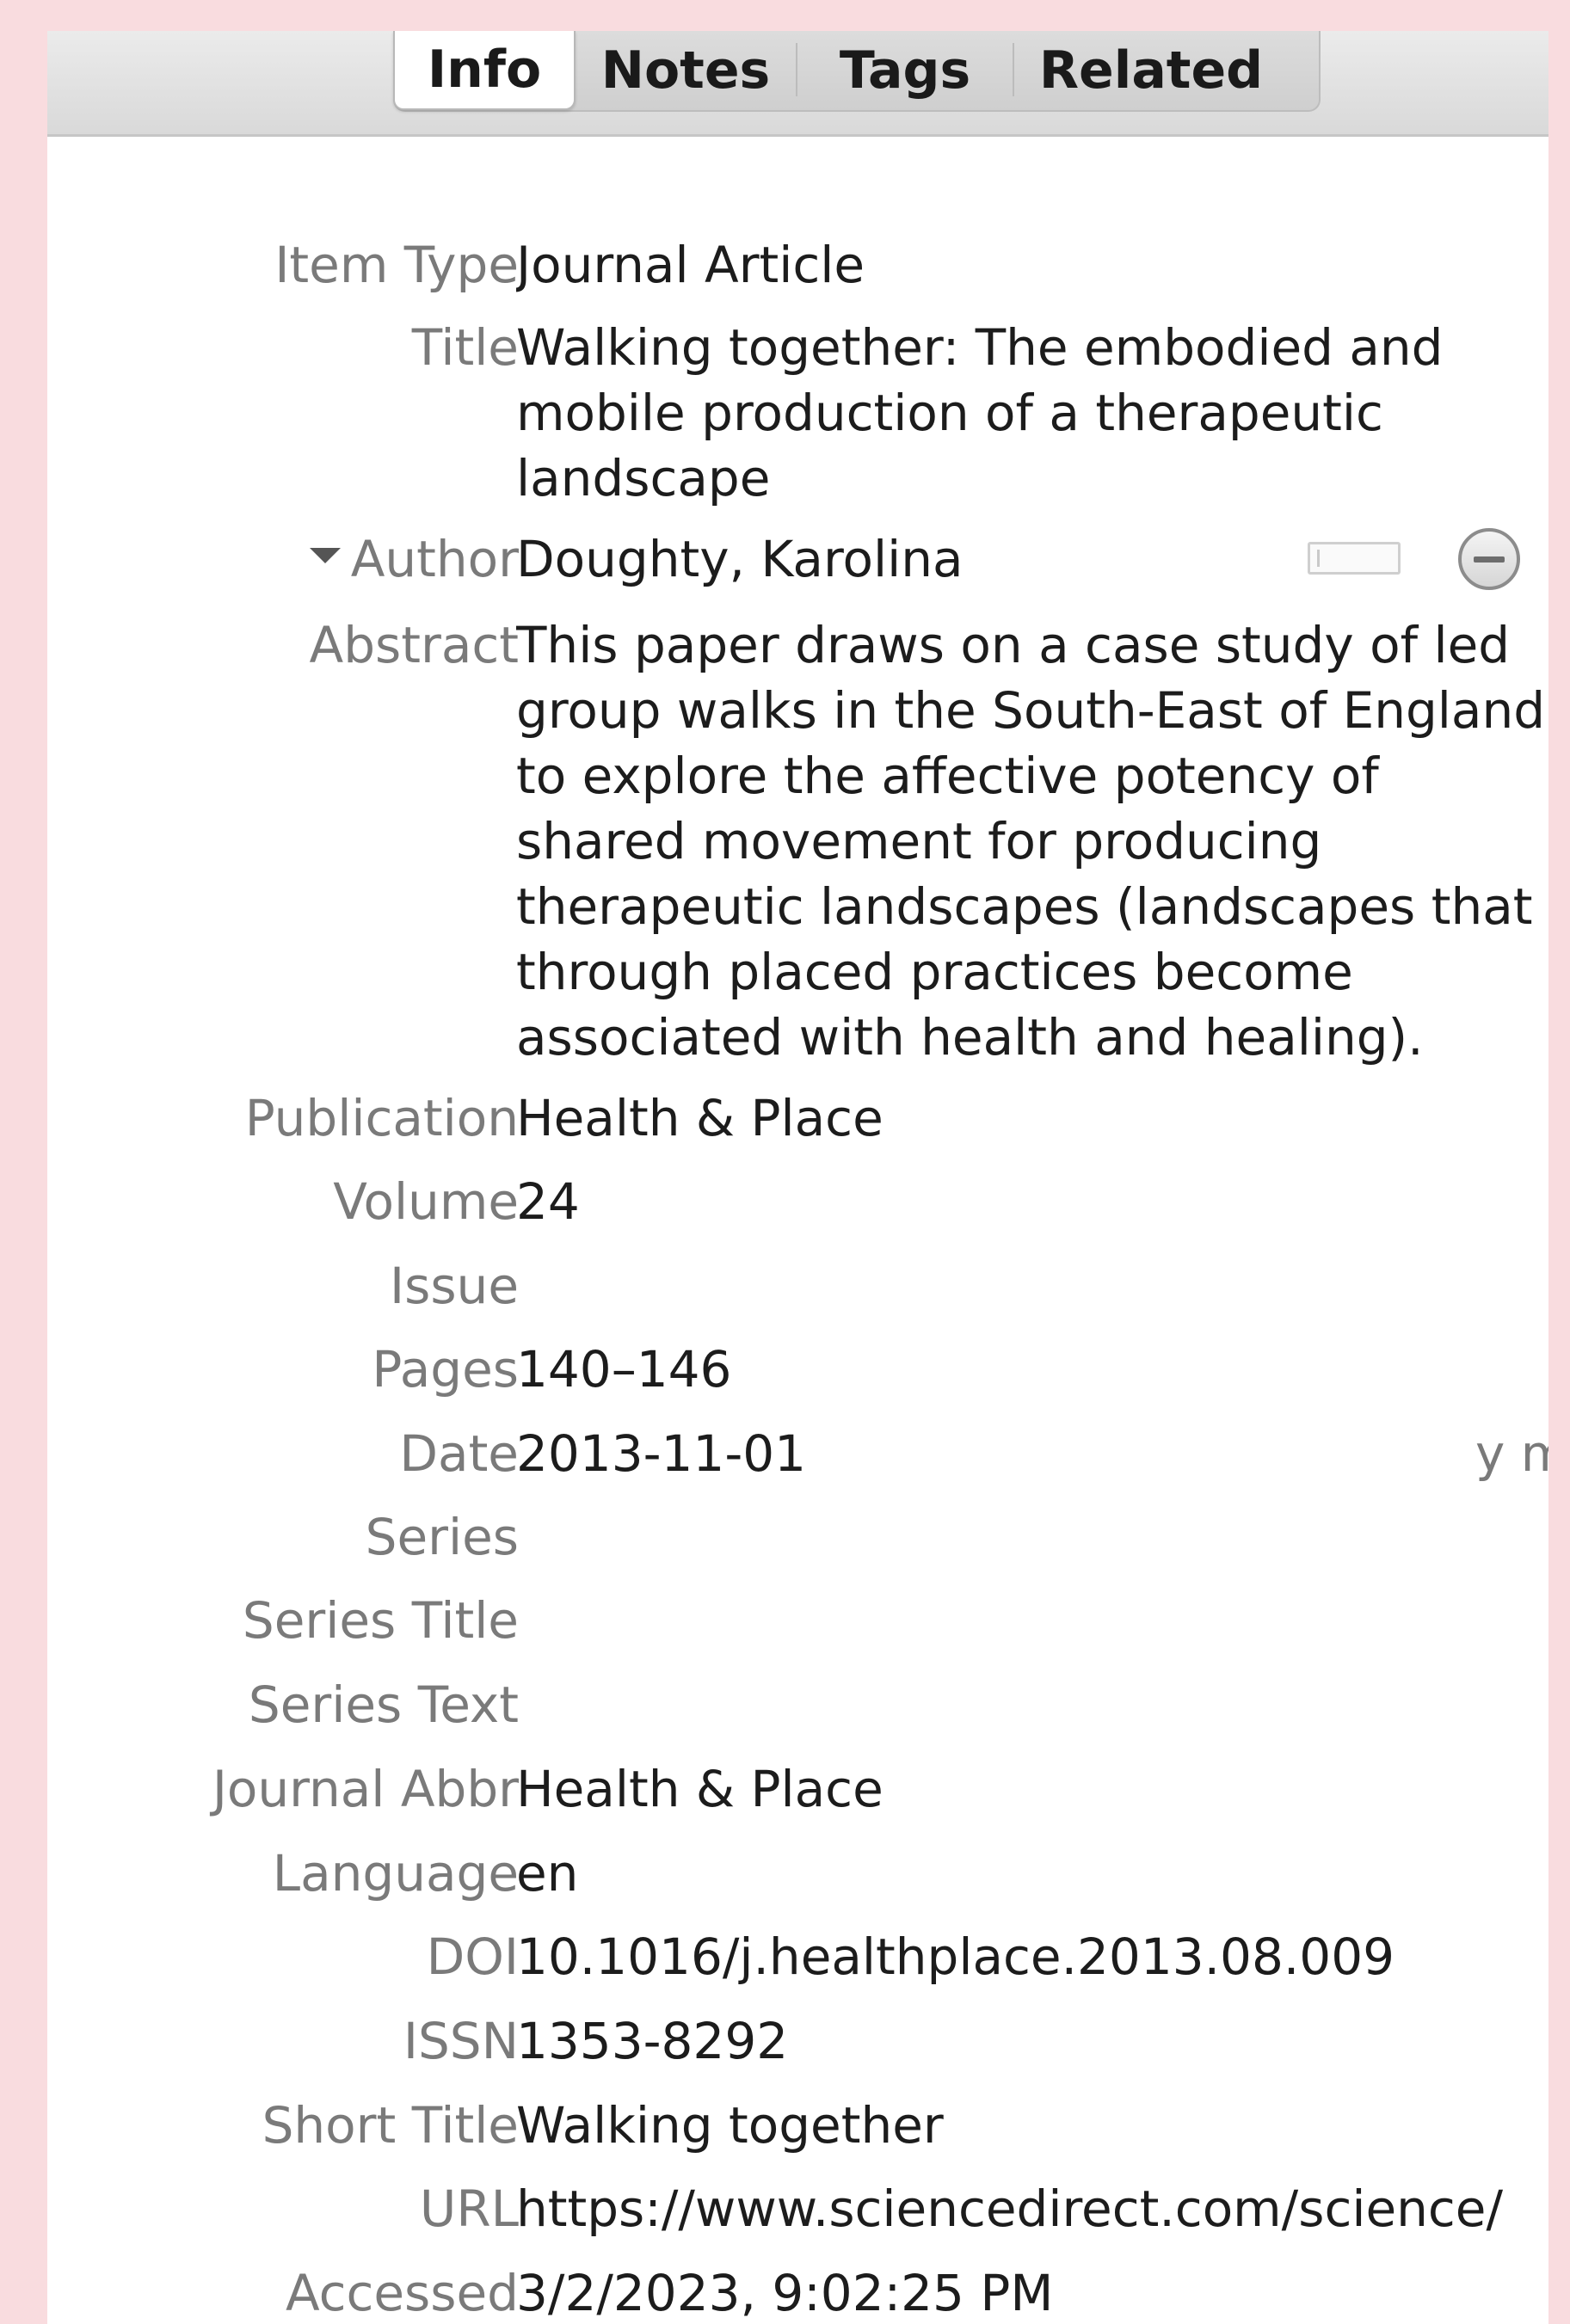 This screenshot has width=1570, height=2324. What do you see at coordinates (461, 2041) in the screenshot?
I see `field-label: ISSN` at bounding box center [461, 2041].